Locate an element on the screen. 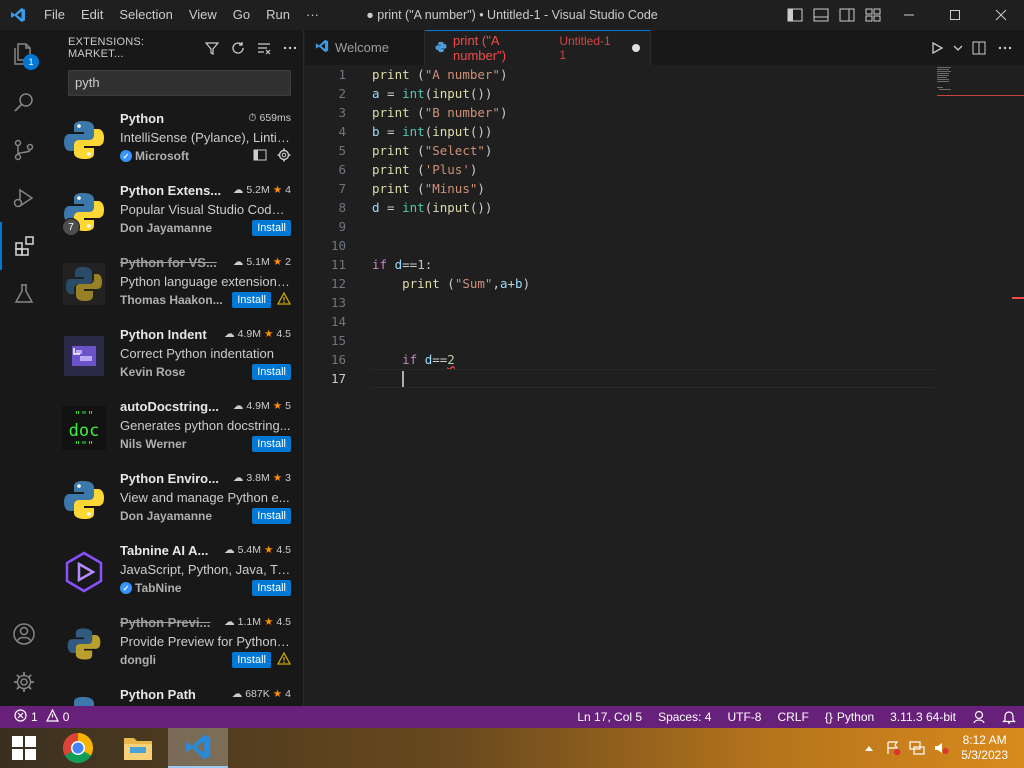  chevron-down-icon is located at coordinates (958, 48).